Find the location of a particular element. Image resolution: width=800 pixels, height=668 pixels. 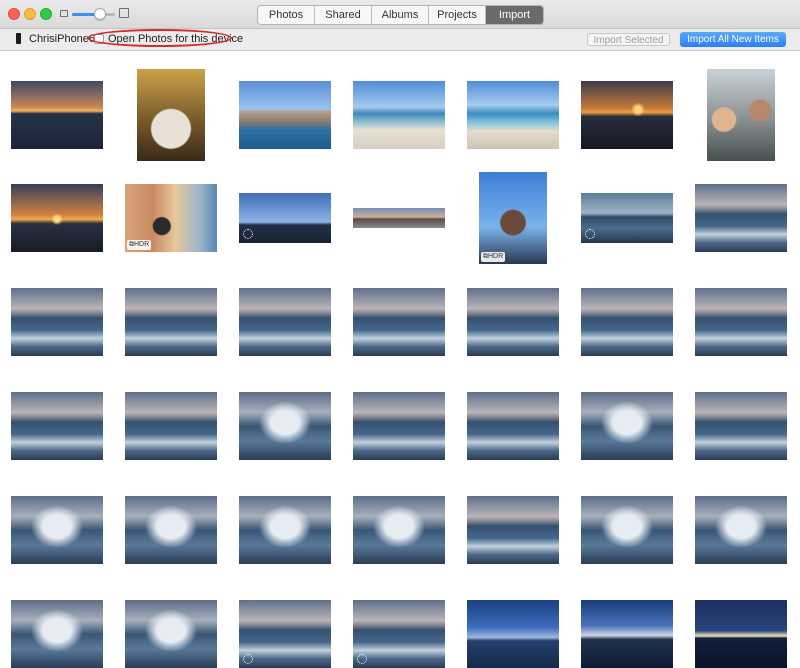

import-all-button: Import All New Items is located at coordinates (733, 39).